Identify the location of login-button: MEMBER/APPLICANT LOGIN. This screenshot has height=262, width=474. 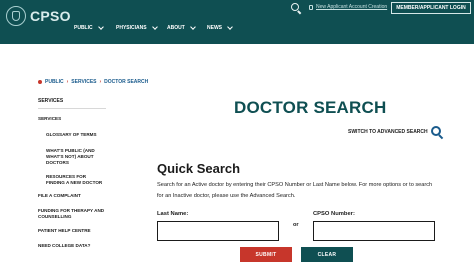
(431, 8).